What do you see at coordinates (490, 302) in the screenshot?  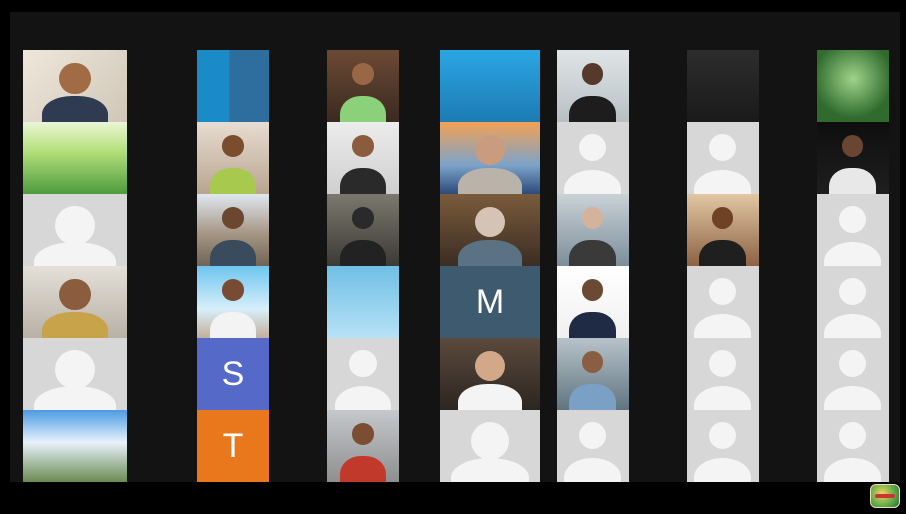 I see `participant-tile-initial: M` at bounding box center [490, 302].